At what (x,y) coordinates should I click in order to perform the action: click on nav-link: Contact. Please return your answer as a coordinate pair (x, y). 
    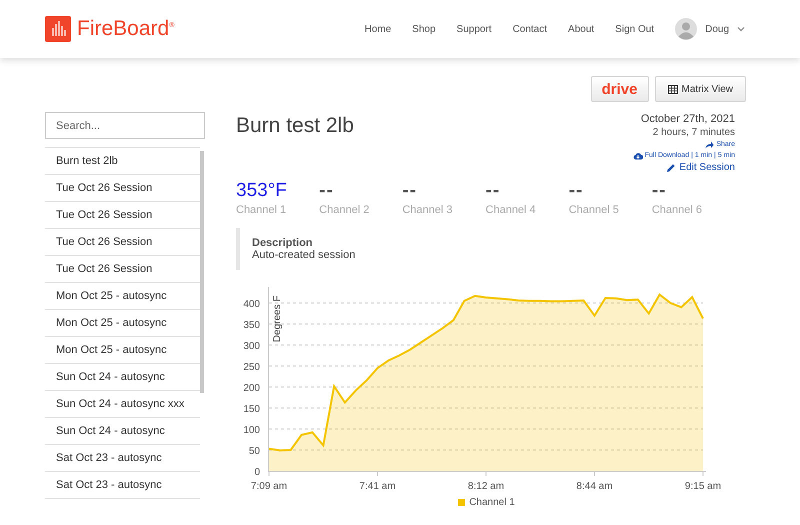
    Looking at the image, I should click on (530, 29).